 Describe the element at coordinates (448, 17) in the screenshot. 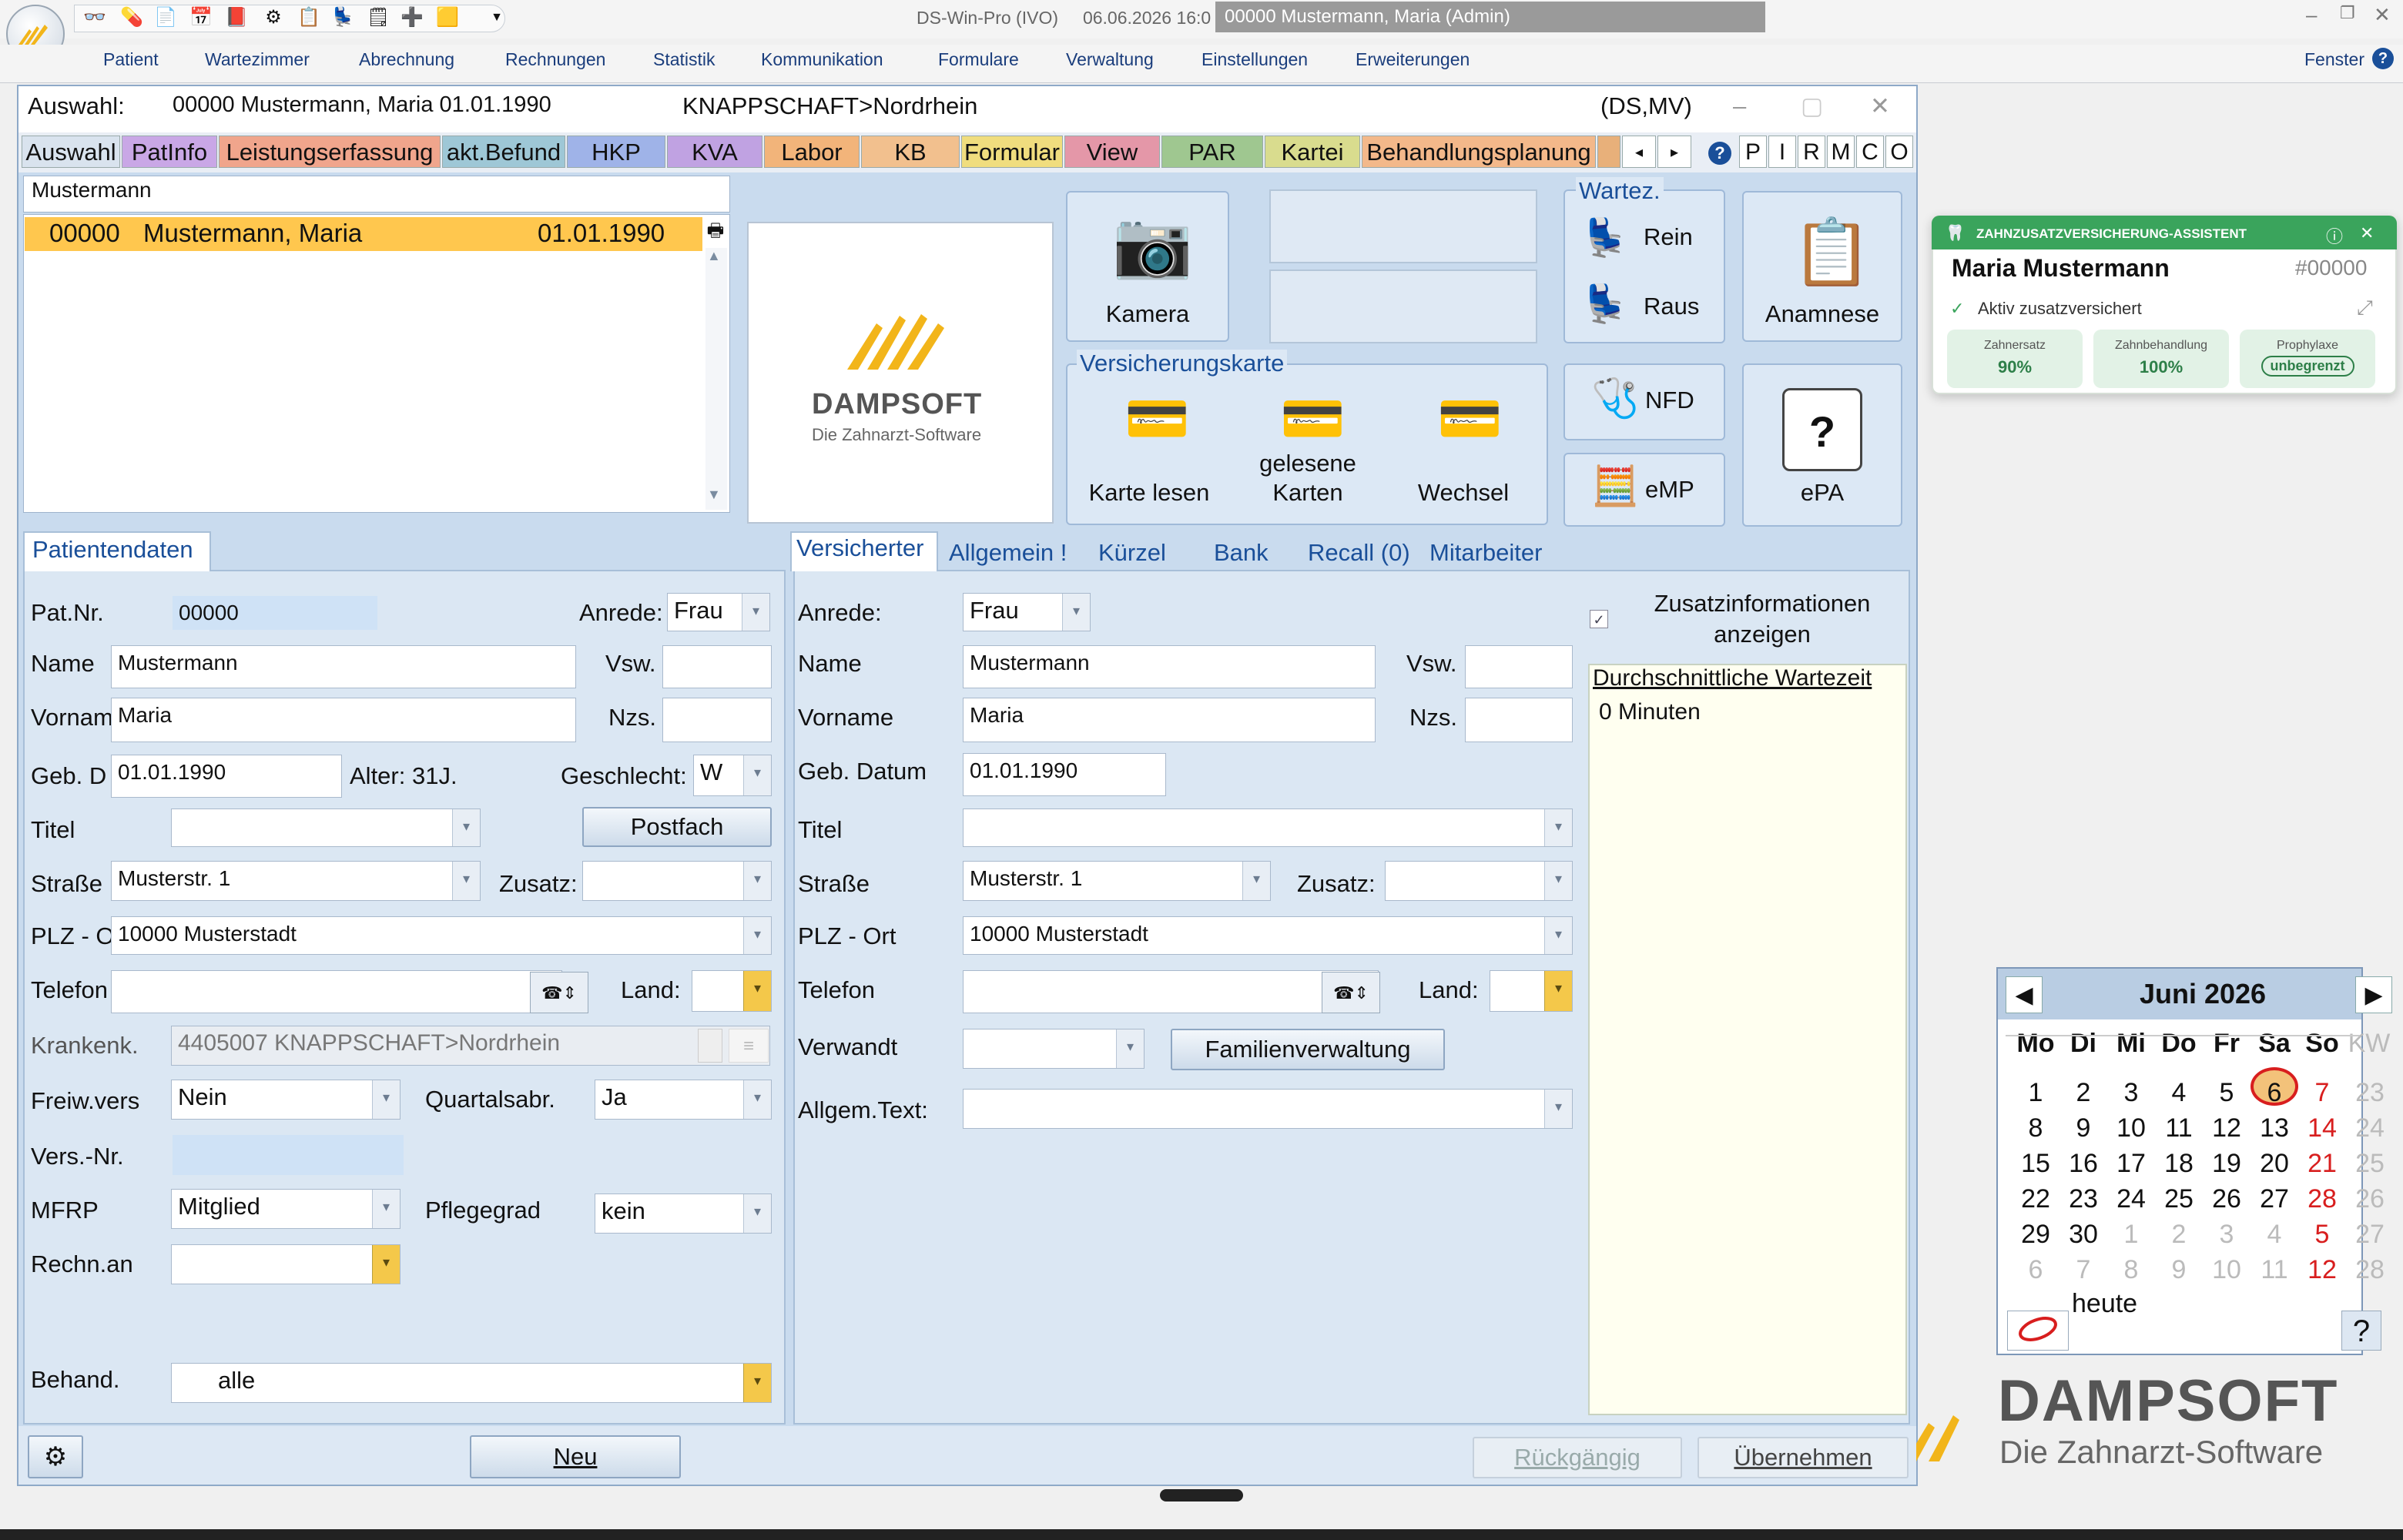

I see `note-icon: 🟨` at that location.